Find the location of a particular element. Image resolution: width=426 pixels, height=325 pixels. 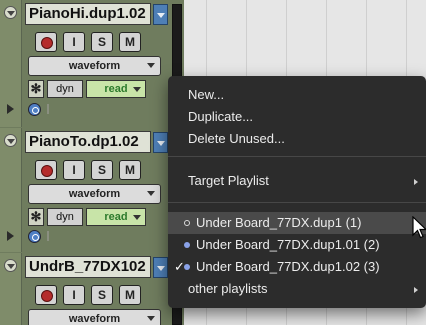

playlist-item-label: Under Board_77DX.dup1 (1) is located at coordinates (279, 222).